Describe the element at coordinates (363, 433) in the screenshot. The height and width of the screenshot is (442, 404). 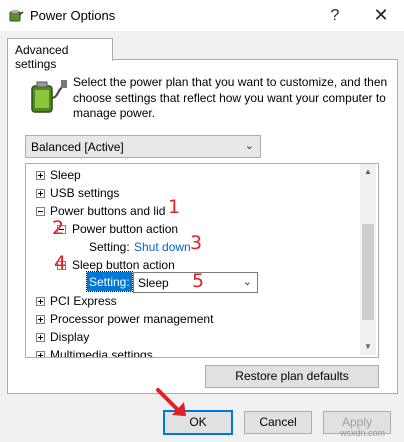
I see `watermark: wsxdn.com` at that location.